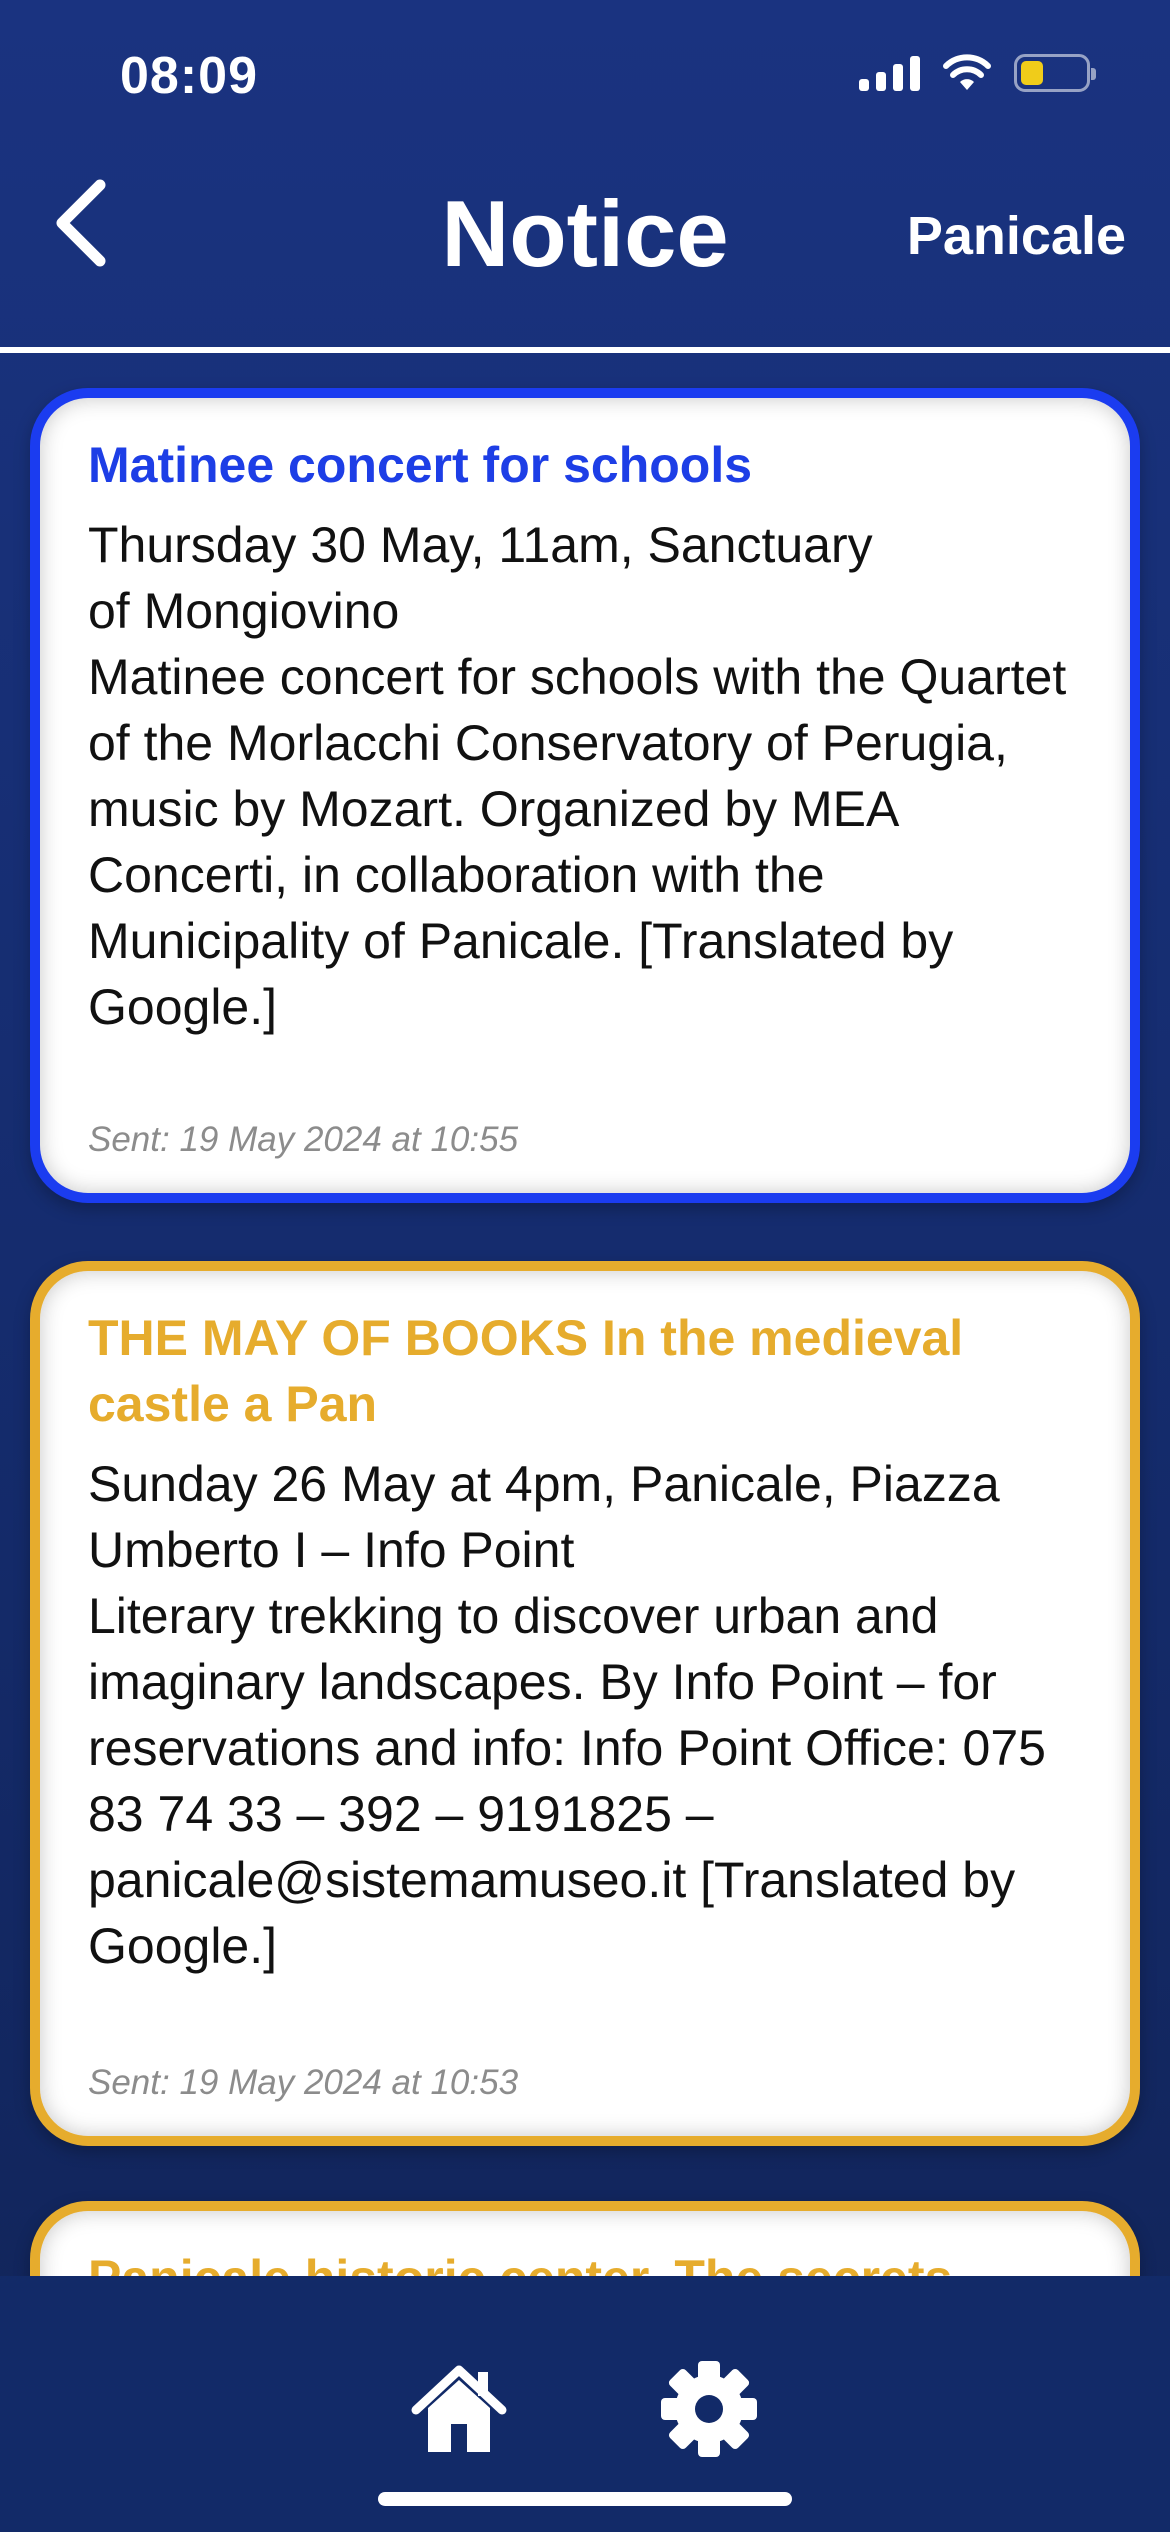 The width and height of the screenshot is (1170, 2532). What do you see at coordinates (889, 73) in the screenshot?
I see `cellular-signal-icon` at bounding box center [889, 73].